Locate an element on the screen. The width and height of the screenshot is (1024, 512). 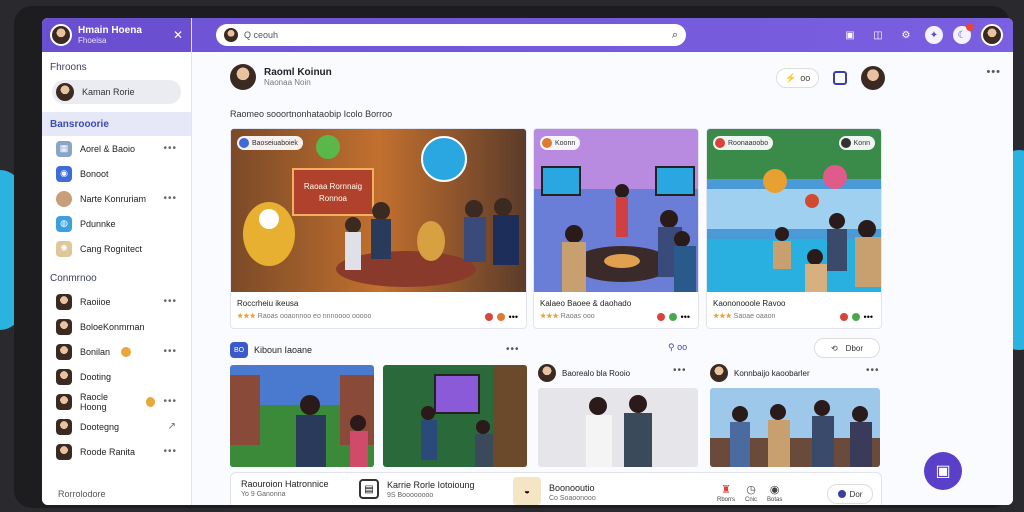
activity-sub: Yo 9 Ganonna is located at coordinates (263, 494).